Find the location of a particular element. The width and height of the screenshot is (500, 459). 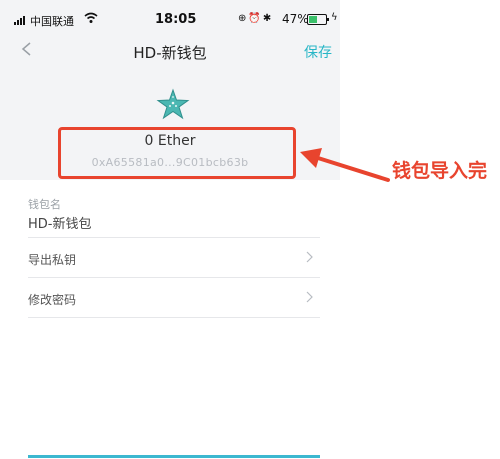

alarm-icon: ⏰ is located at coordinates (255, 18).